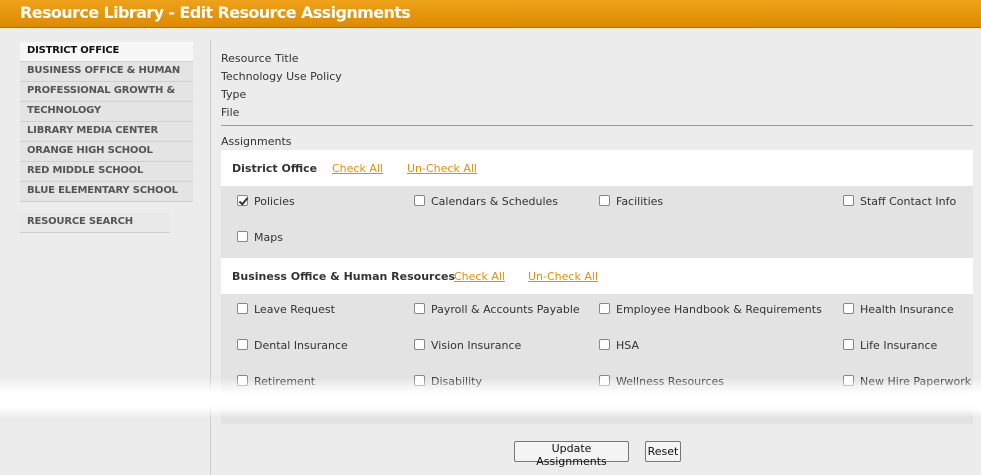  What do you see at coordinates (631, 204) in the screenshot?
I see `checkbox-facilities: Facilities` at bounding box center [631, 204].